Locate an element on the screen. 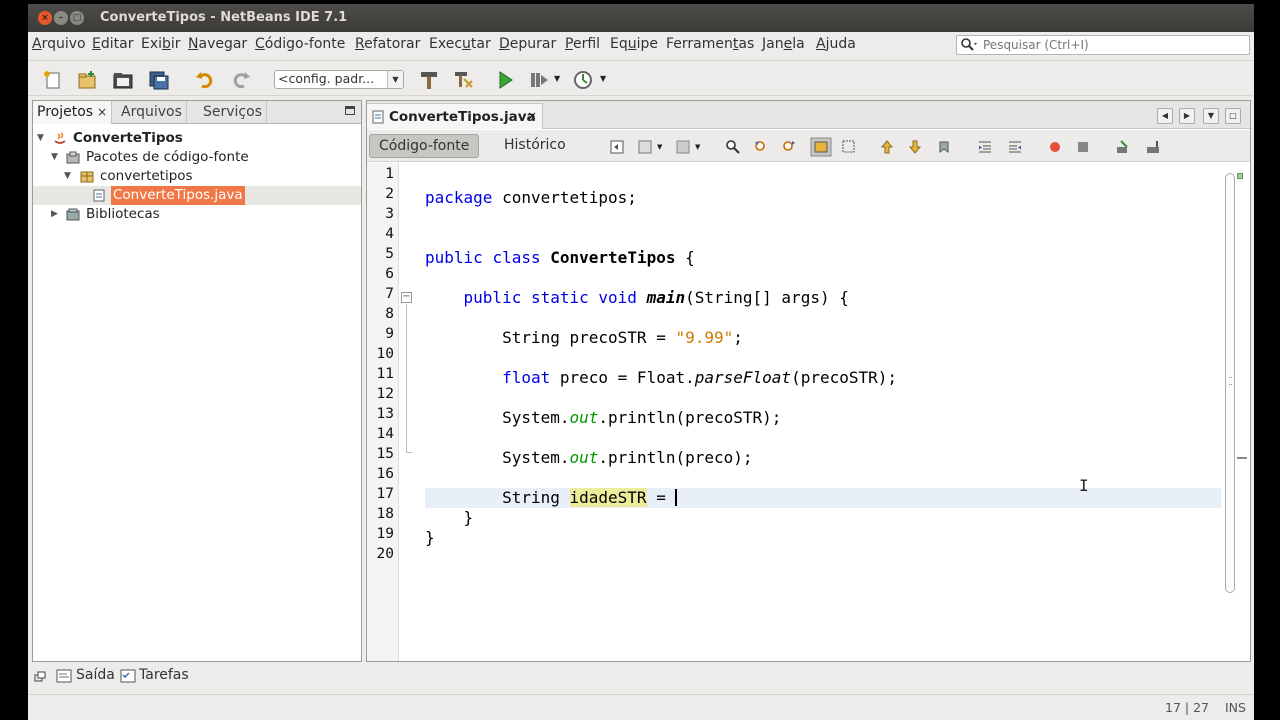  error-stripe-mark is located at coordinates (1242, 458).